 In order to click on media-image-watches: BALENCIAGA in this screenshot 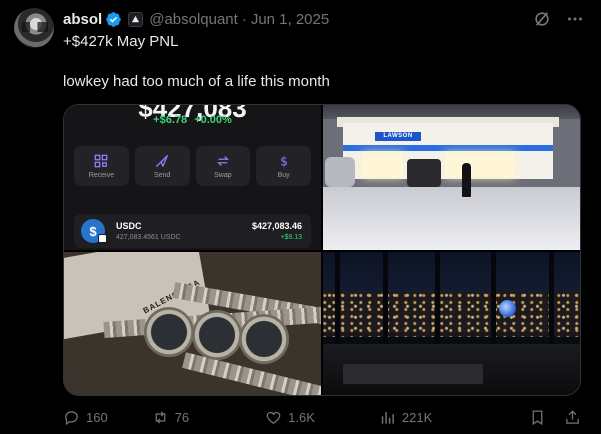, I will do `click(192, 323)`.